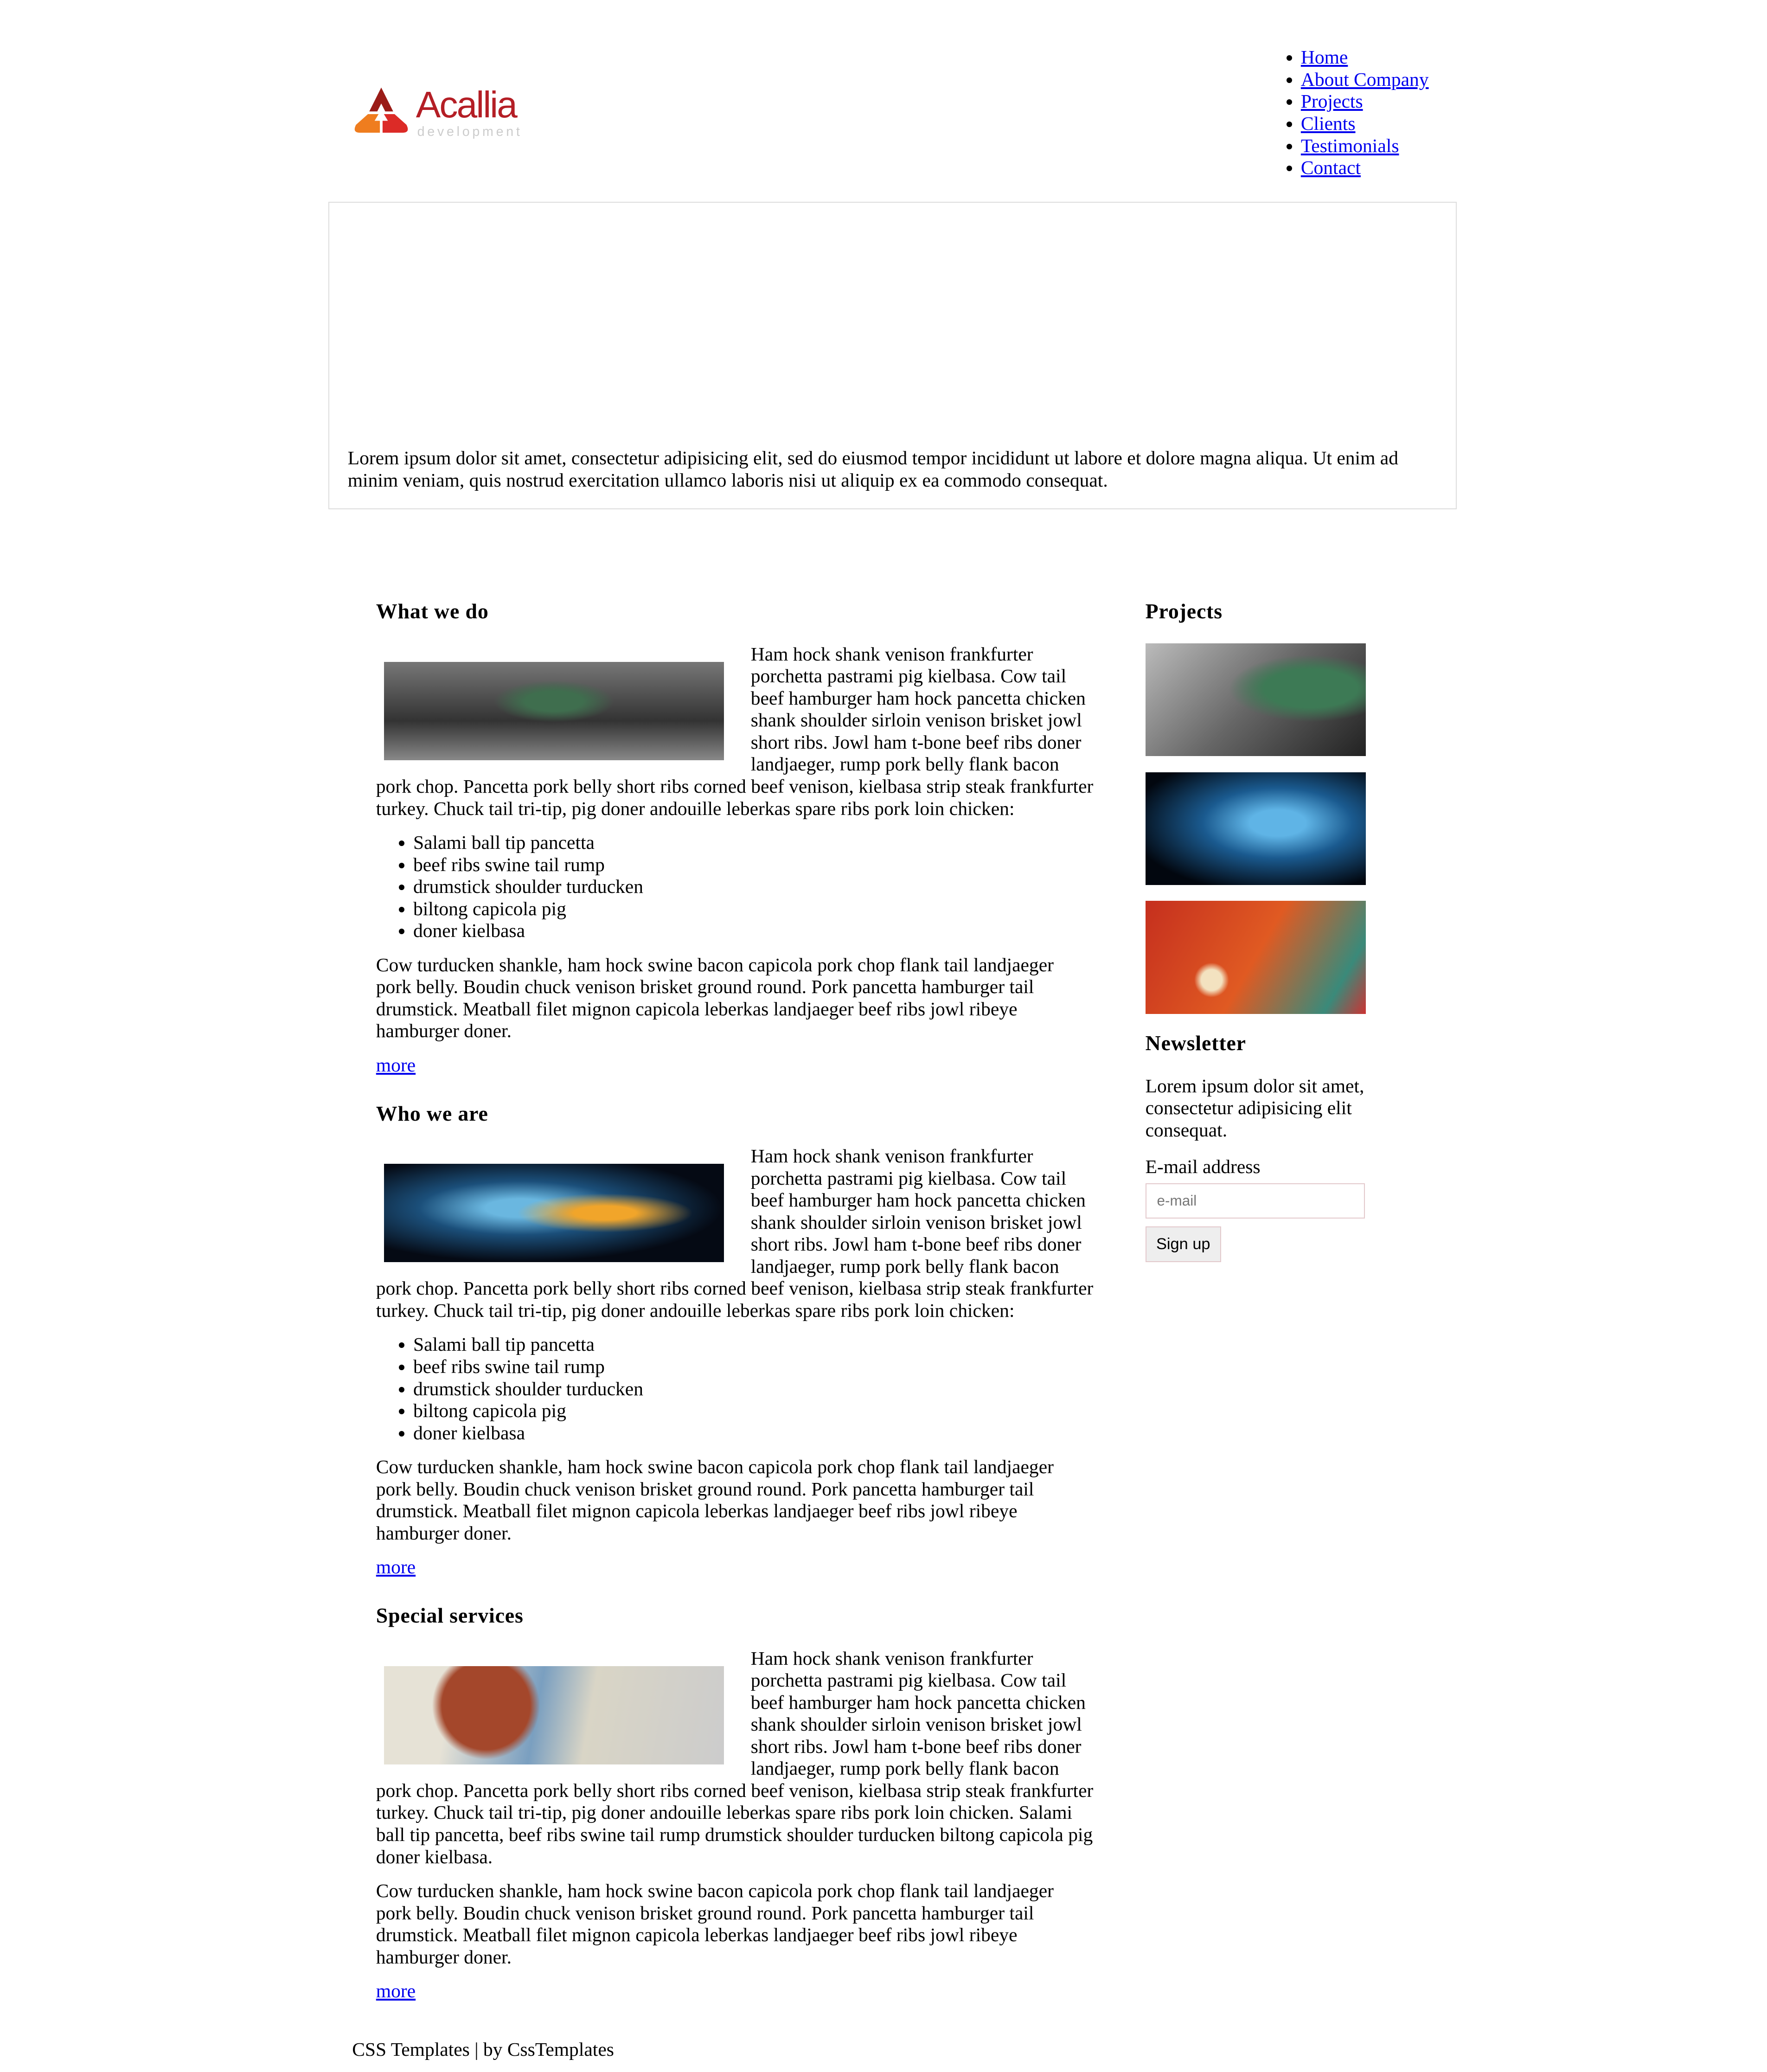  What do you see at coordinates (1365, 124) in the screenshot?
I see `nav-item: Clients` at bounding box center [1365, 124].